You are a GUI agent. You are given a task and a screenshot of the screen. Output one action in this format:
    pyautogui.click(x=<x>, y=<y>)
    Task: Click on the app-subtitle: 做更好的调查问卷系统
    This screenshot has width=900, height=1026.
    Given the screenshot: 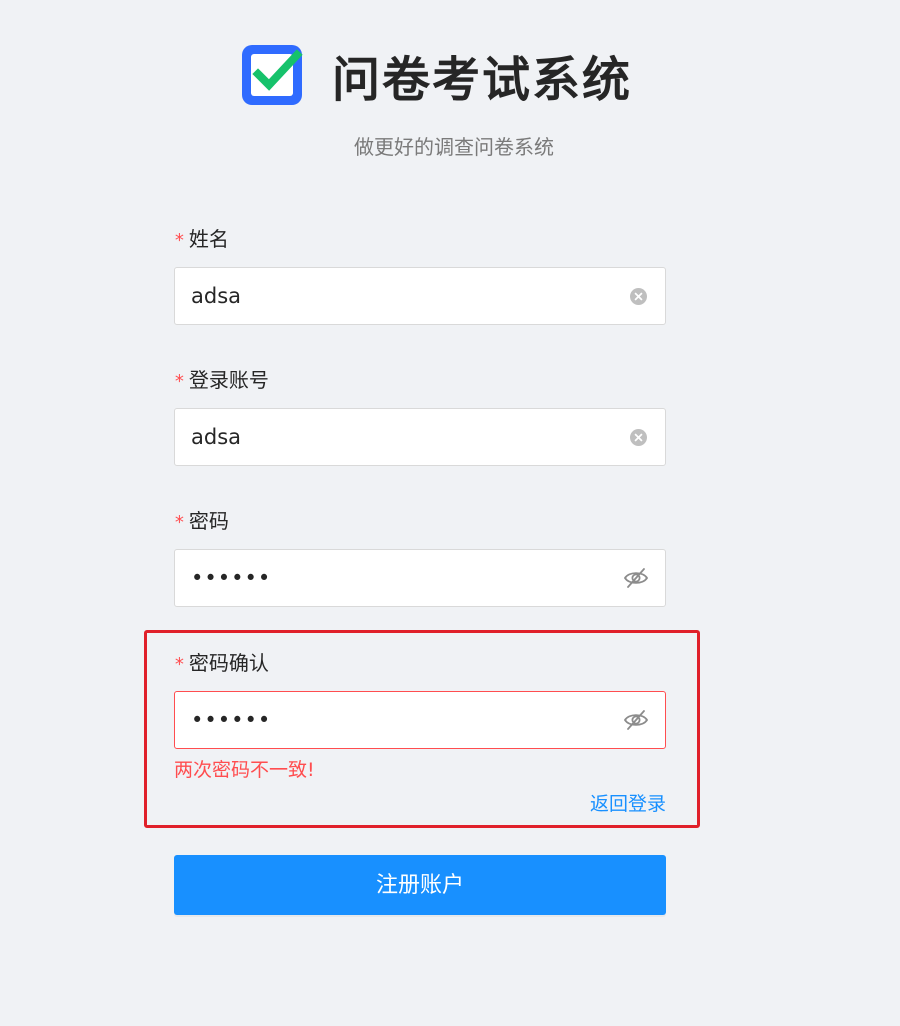 What is the action you would take?
    pyautogui.click(x=454, y=147)
    